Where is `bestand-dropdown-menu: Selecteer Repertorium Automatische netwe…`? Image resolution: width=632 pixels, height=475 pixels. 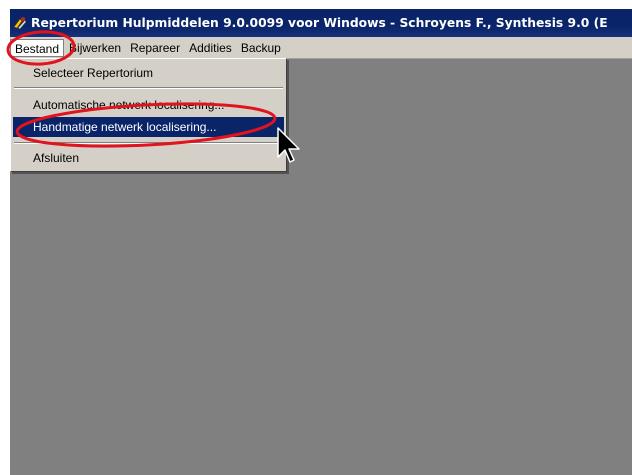 bestand-dropdown-menu: Selecteer Repertorium Automatische netwe… is located at coordinates (148, 115).